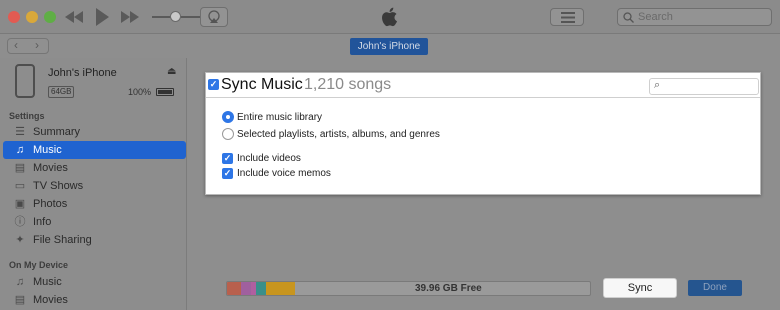  I want to click on navigation-bar: ‹ › John's iPhone, so click(390, 46).